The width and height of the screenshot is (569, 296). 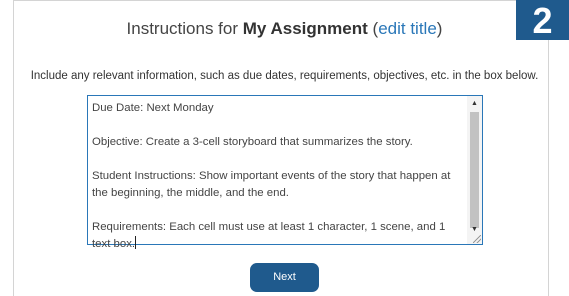 I want to click on text-caret, so click(x=136, y=242).